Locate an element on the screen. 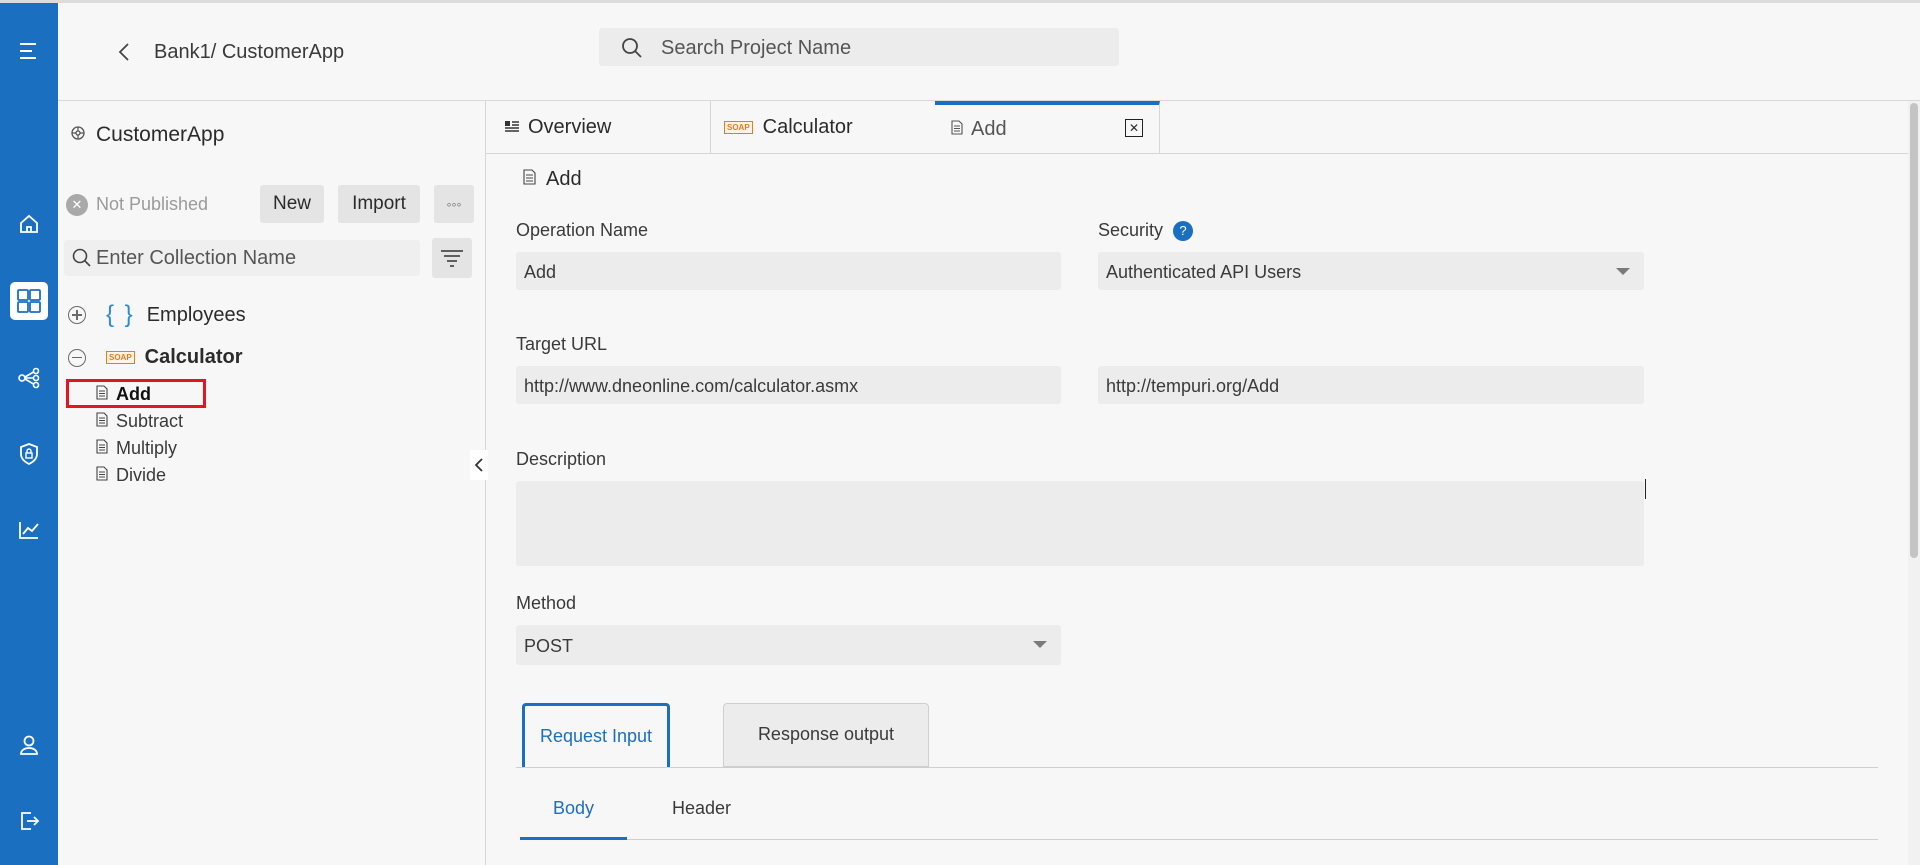  tab-request-input: Request Input is located at coordinates (596, 735).